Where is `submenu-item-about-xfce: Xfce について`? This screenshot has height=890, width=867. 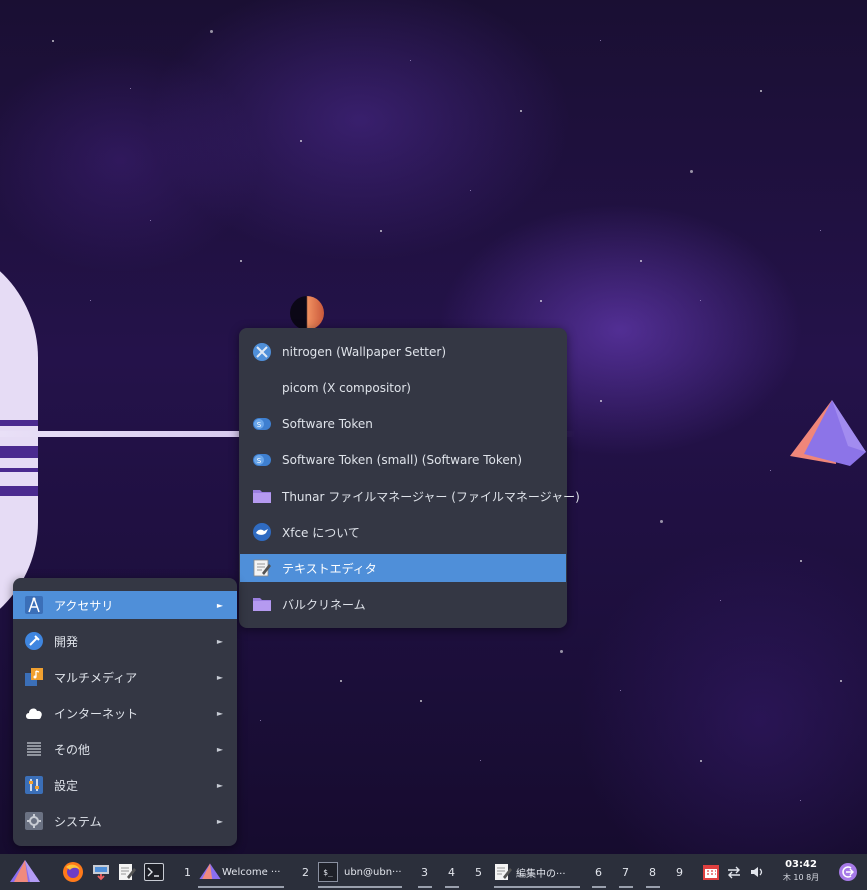
submenu-item-about-xfce: Xfce について is located at coordinates (403, 532).